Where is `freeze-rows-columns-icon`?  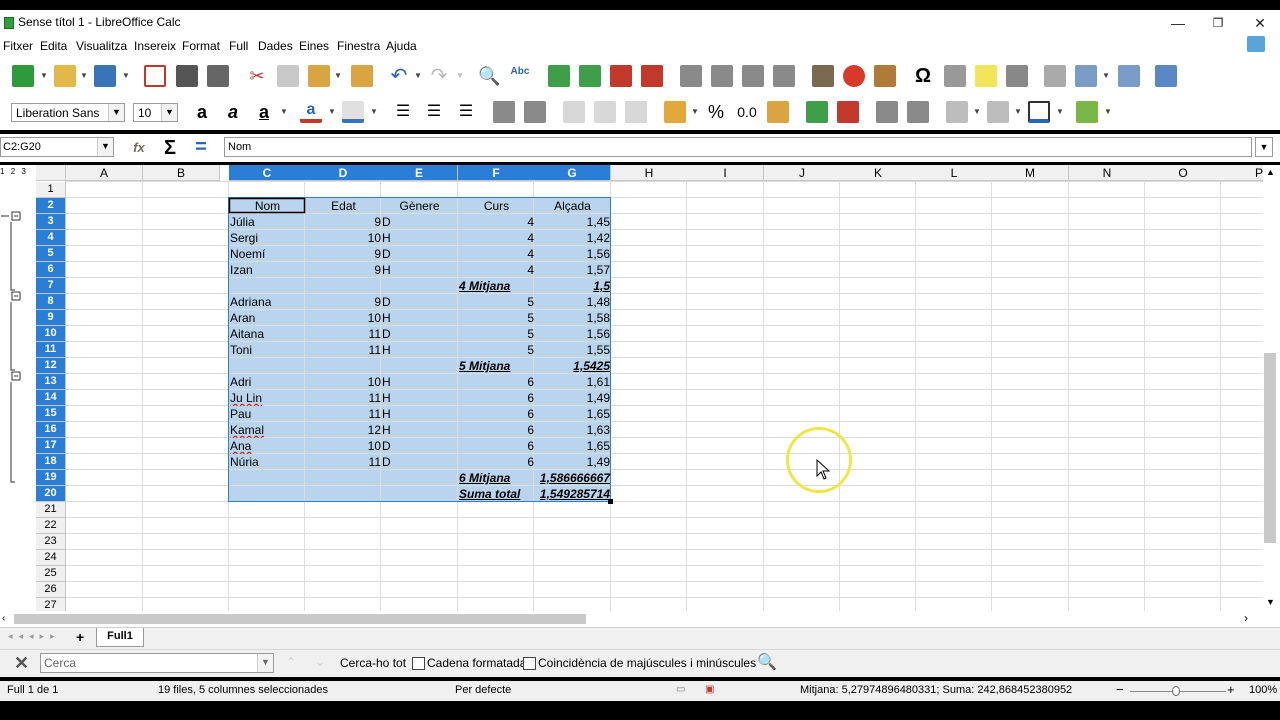 freeze-rows-columns-icon is located at coordinates (1086, 76).